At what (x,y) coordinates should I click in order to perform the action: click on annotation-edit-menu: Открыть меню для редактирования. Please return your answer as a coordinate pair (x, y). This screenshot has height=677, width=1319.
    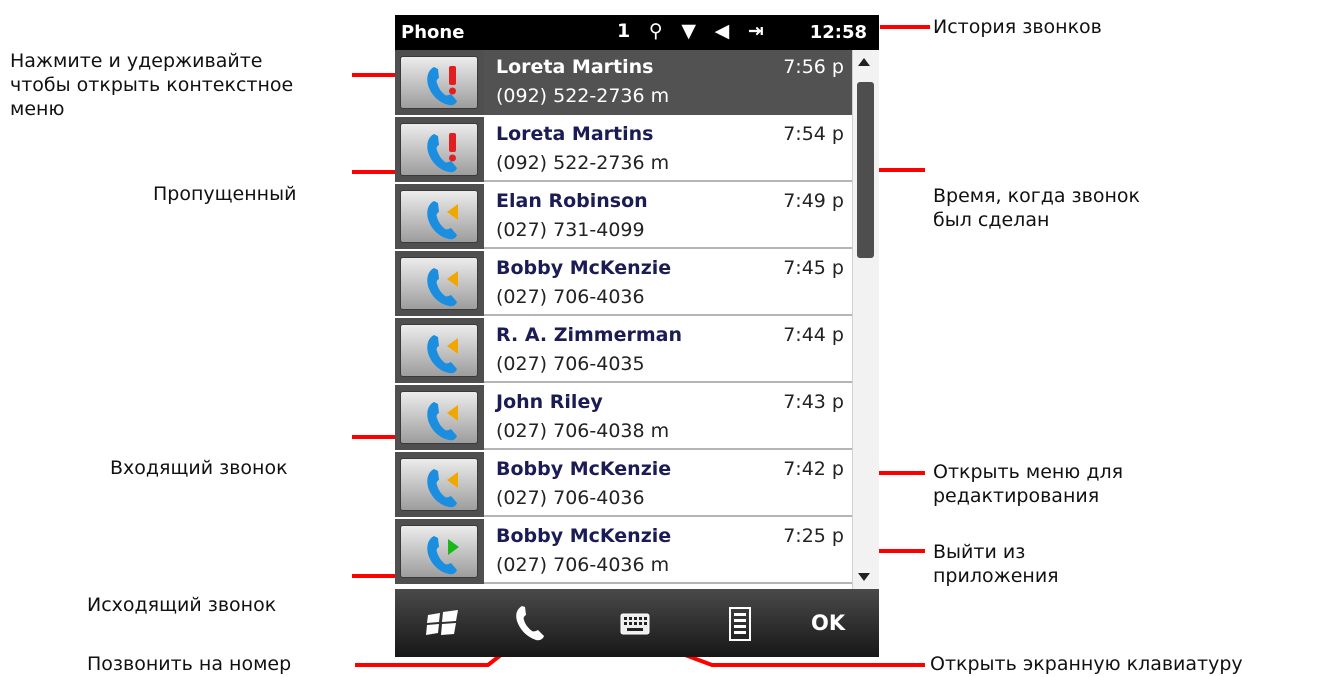
    Looking at the image, I should click on (1028, 484).